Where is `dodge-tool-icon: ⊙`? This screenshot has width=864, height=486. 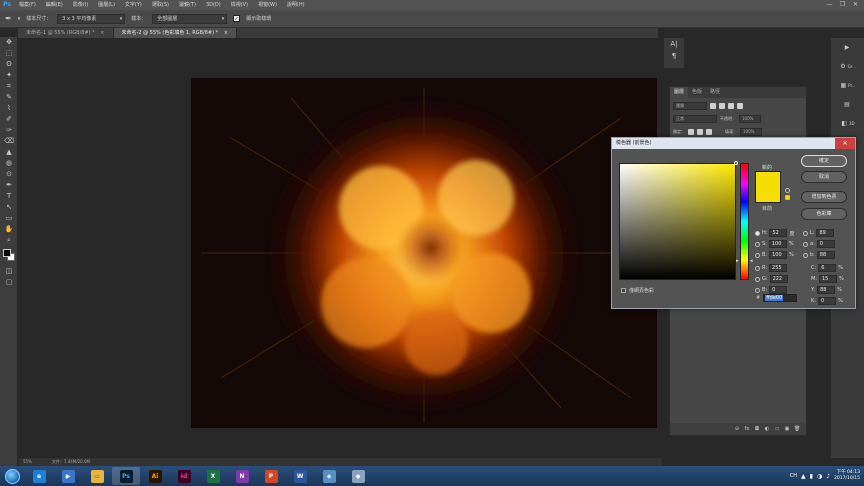 dodge-tool-icon: ⊙ is located at coordinates (9, 174).